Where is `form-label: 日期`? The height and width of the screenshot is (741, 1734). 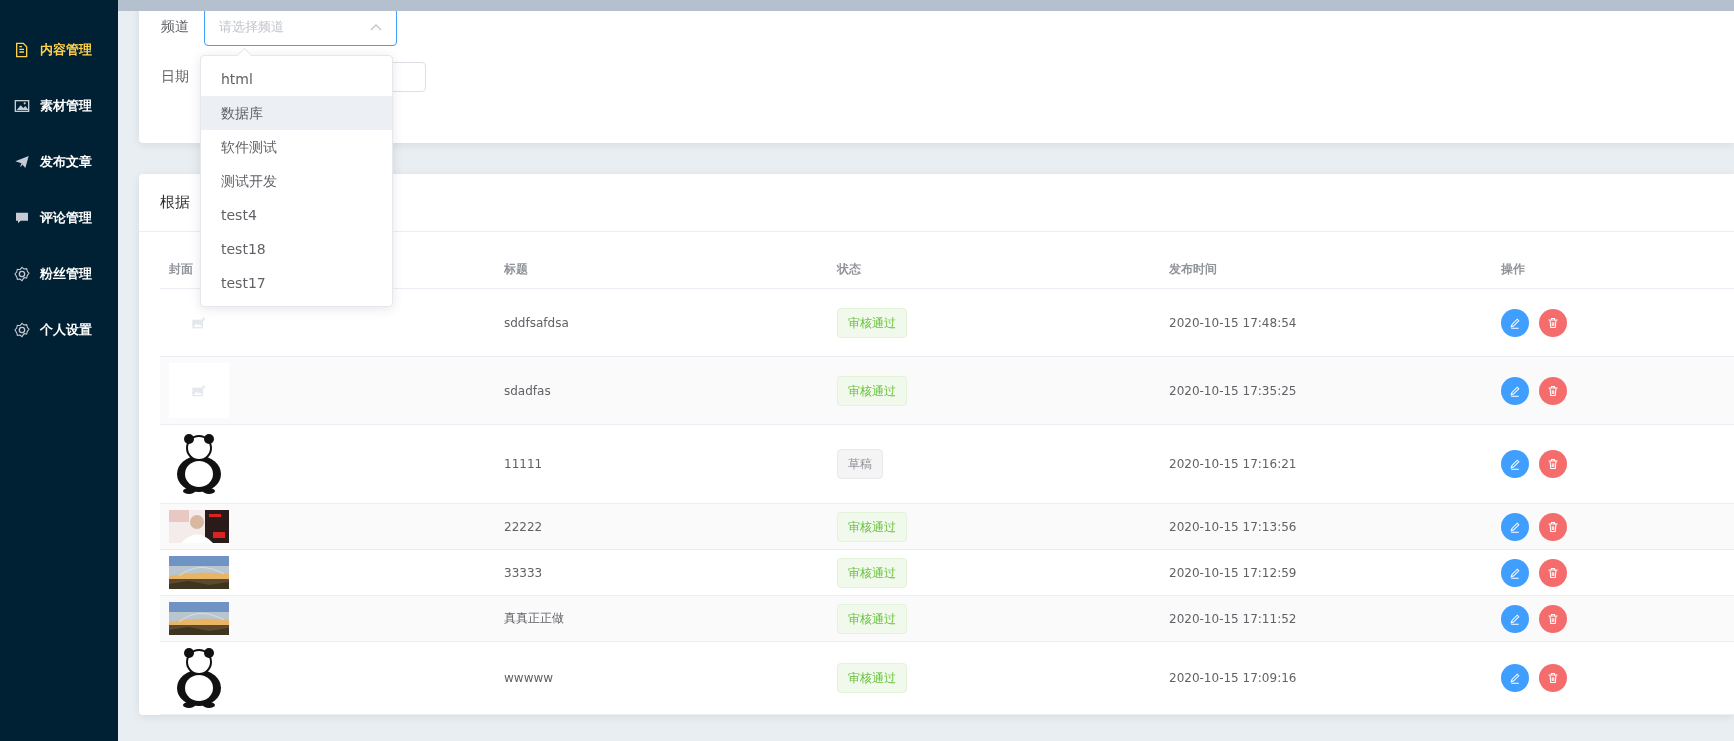 form-label: 日期 is located at coordinates (173, 77).